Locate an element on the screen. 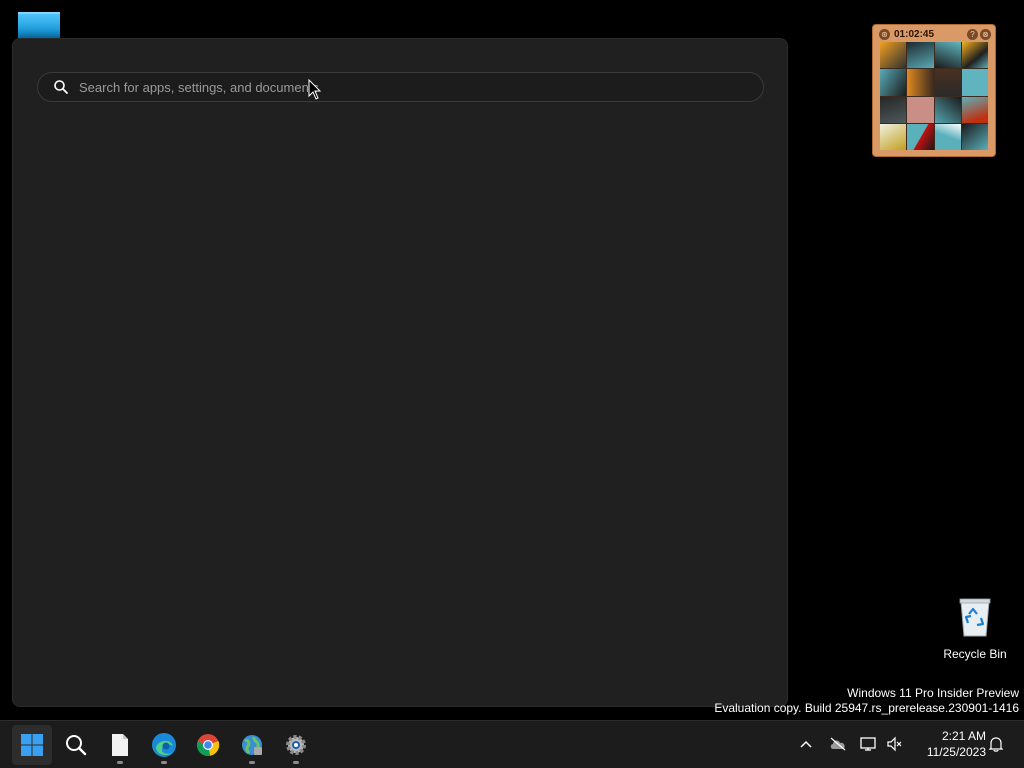 This screenshot has height=768, width=1024. bell-icon is located at coordinates (996, 744).